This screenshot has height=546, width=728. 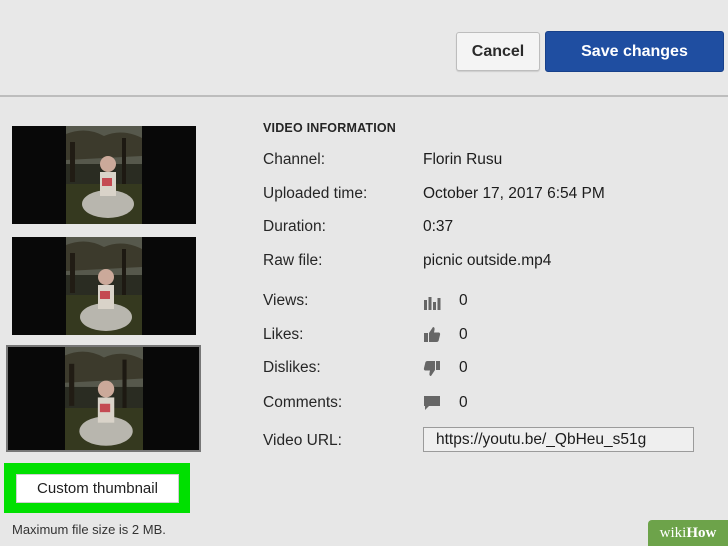 What do you see at coordinates (431, 368) in the screenshot?
I see `thumbs-down-icon` at bounding box center [431, 368].